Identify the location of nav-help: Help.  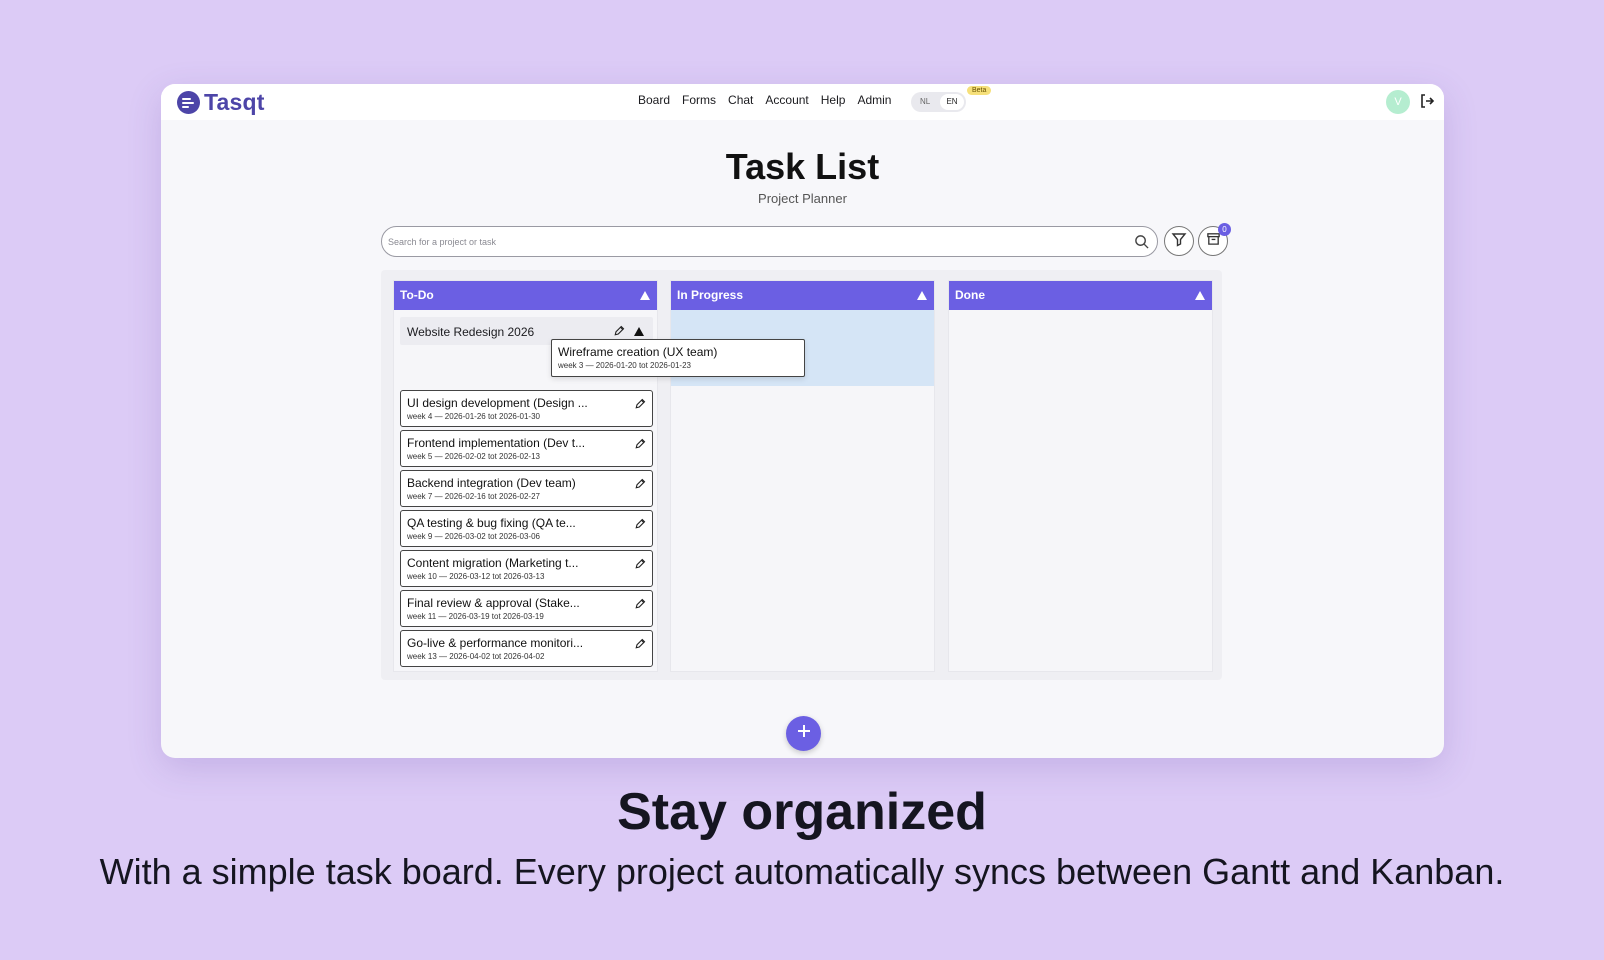
(833, 100).